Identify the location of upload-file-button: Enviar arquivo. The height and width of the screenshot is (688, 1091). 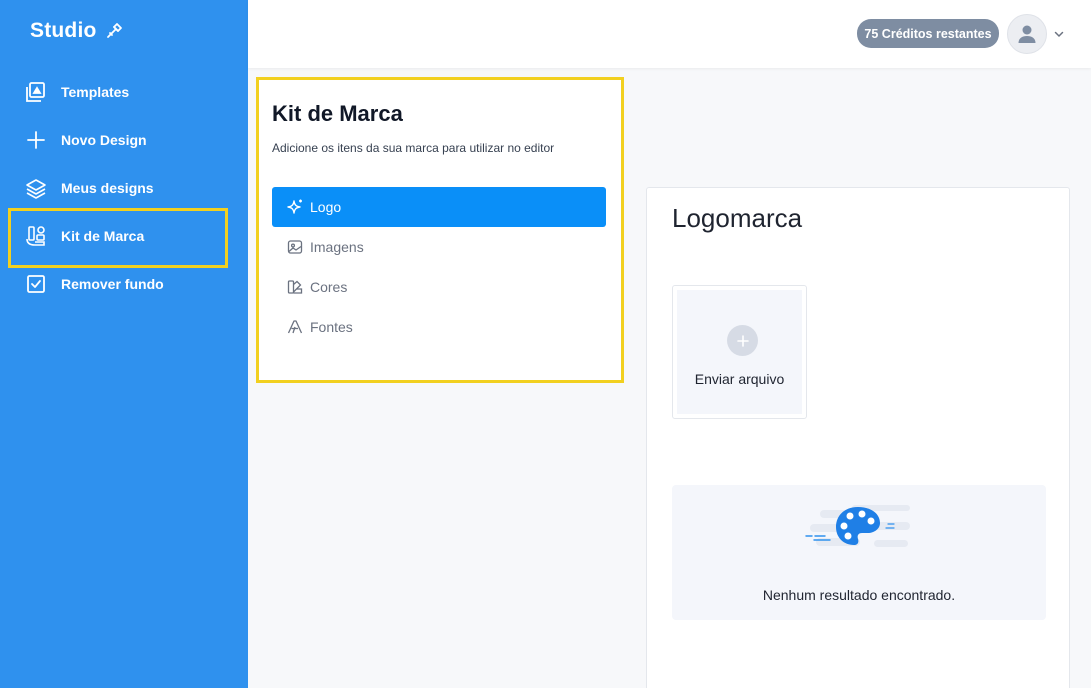
(739, 352).